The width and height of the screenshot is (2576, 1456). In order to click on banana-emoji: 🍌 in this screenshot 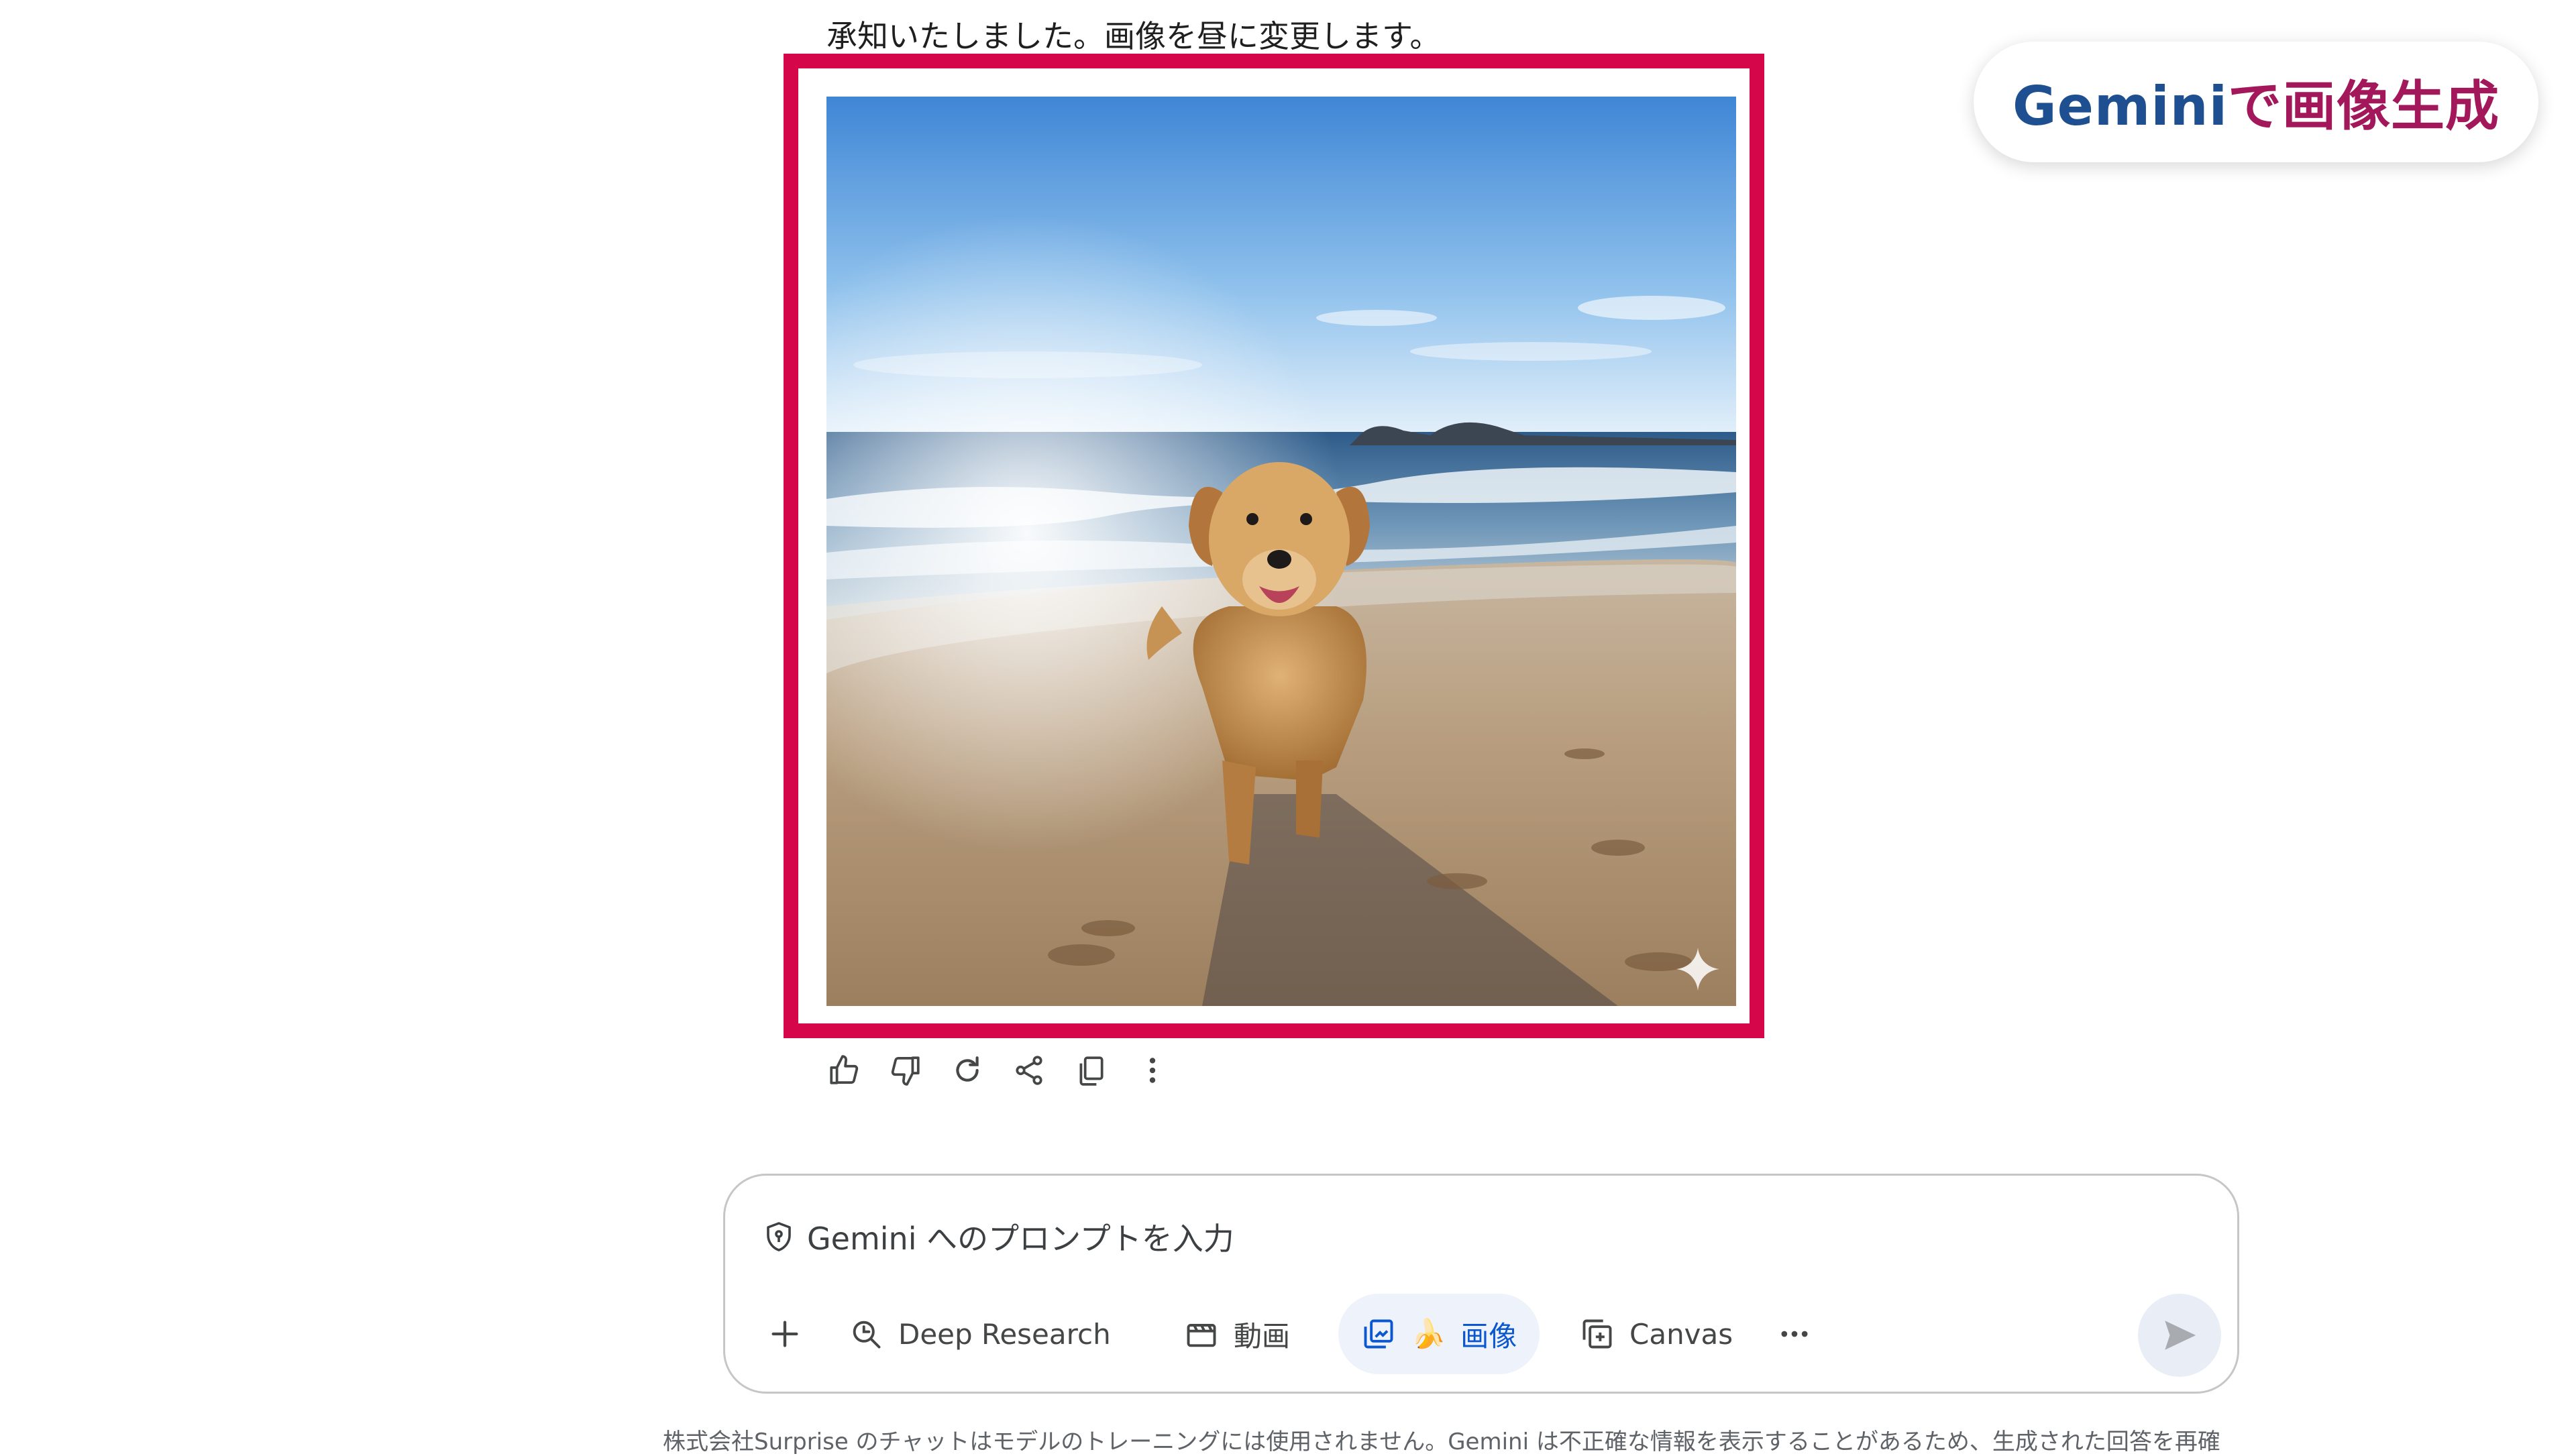, I will do `click(1428, 1333)`.